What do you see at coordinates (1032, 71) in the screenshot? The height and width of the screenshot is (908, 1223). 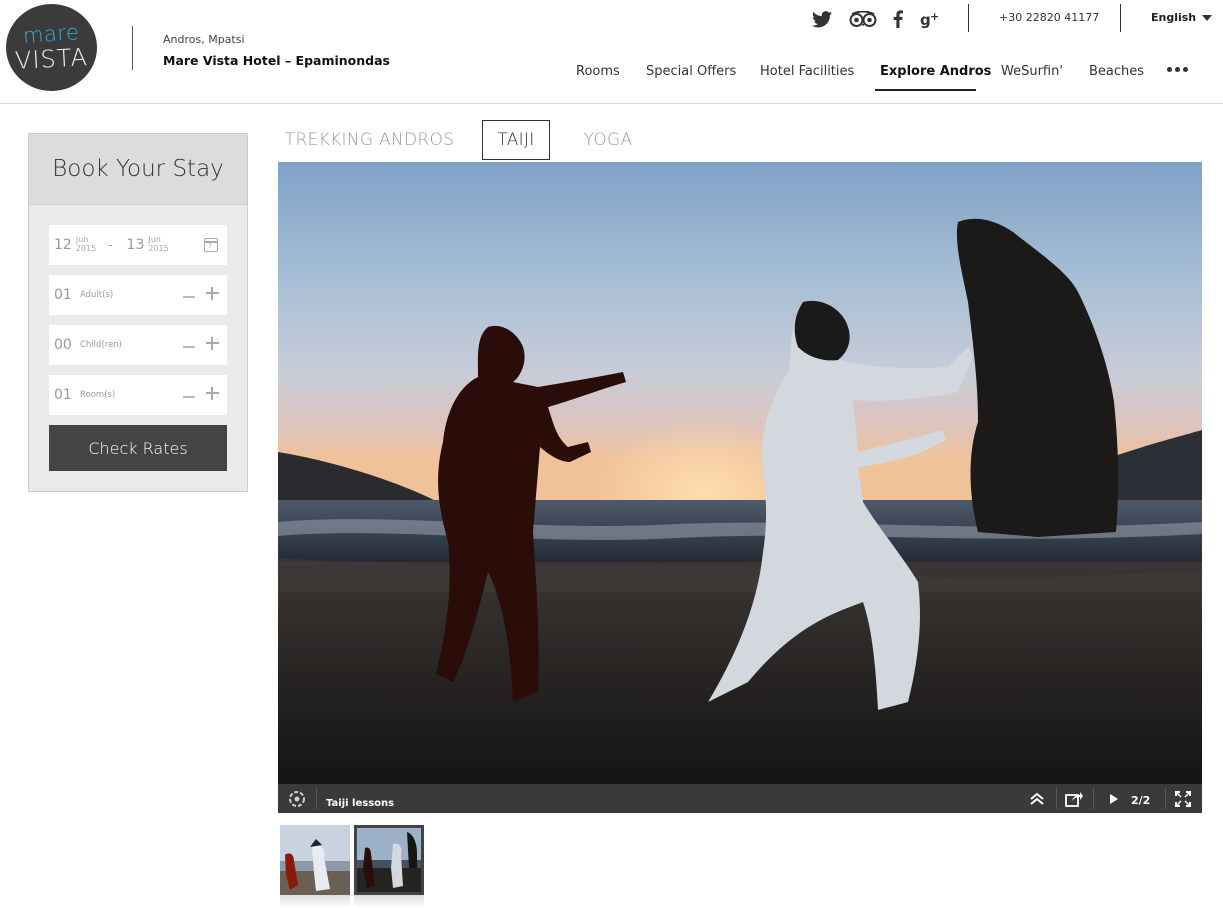 I see `nav-wesurfin: WeSurfin'` at bounding box center [1032, 71].